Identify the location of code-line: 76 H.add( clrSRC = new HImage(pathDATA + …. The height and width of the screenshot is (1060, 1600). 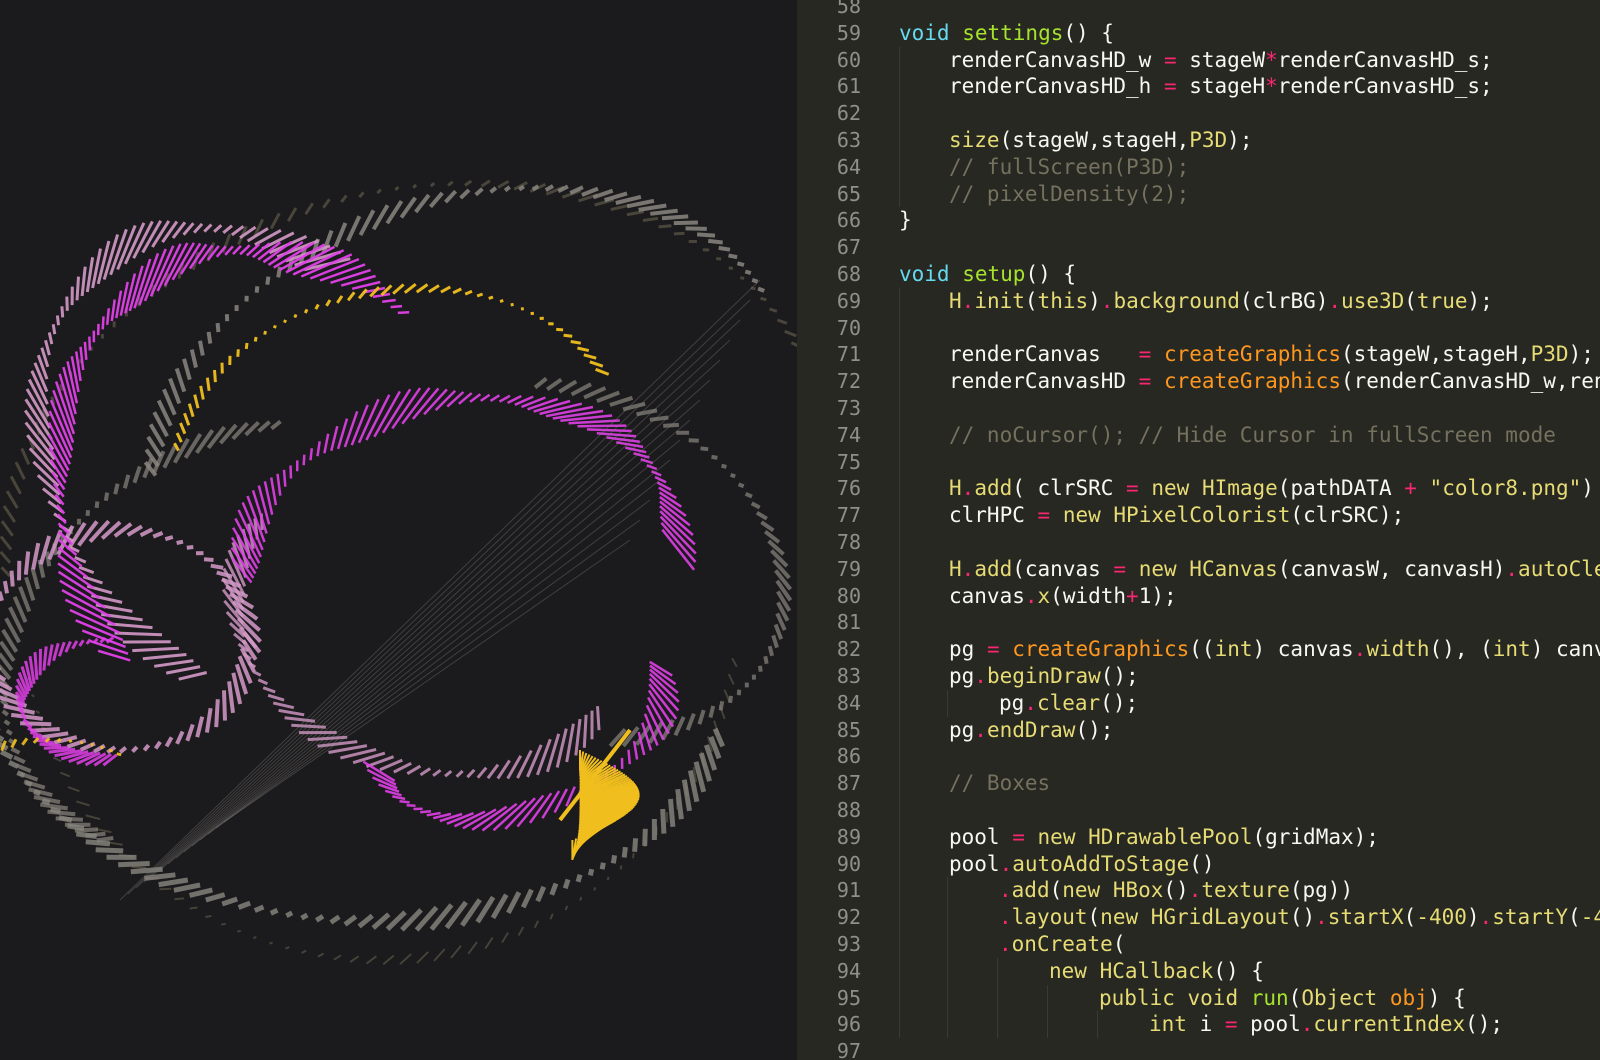
(1198, 488).